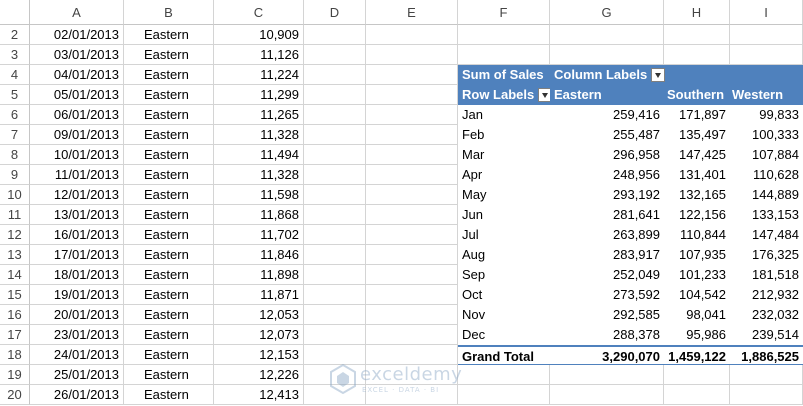 This screenshot has height=406, width=803. Describe the element at coordinates (15, 255) in the screenshot. I see `row-number: 13` at that location.